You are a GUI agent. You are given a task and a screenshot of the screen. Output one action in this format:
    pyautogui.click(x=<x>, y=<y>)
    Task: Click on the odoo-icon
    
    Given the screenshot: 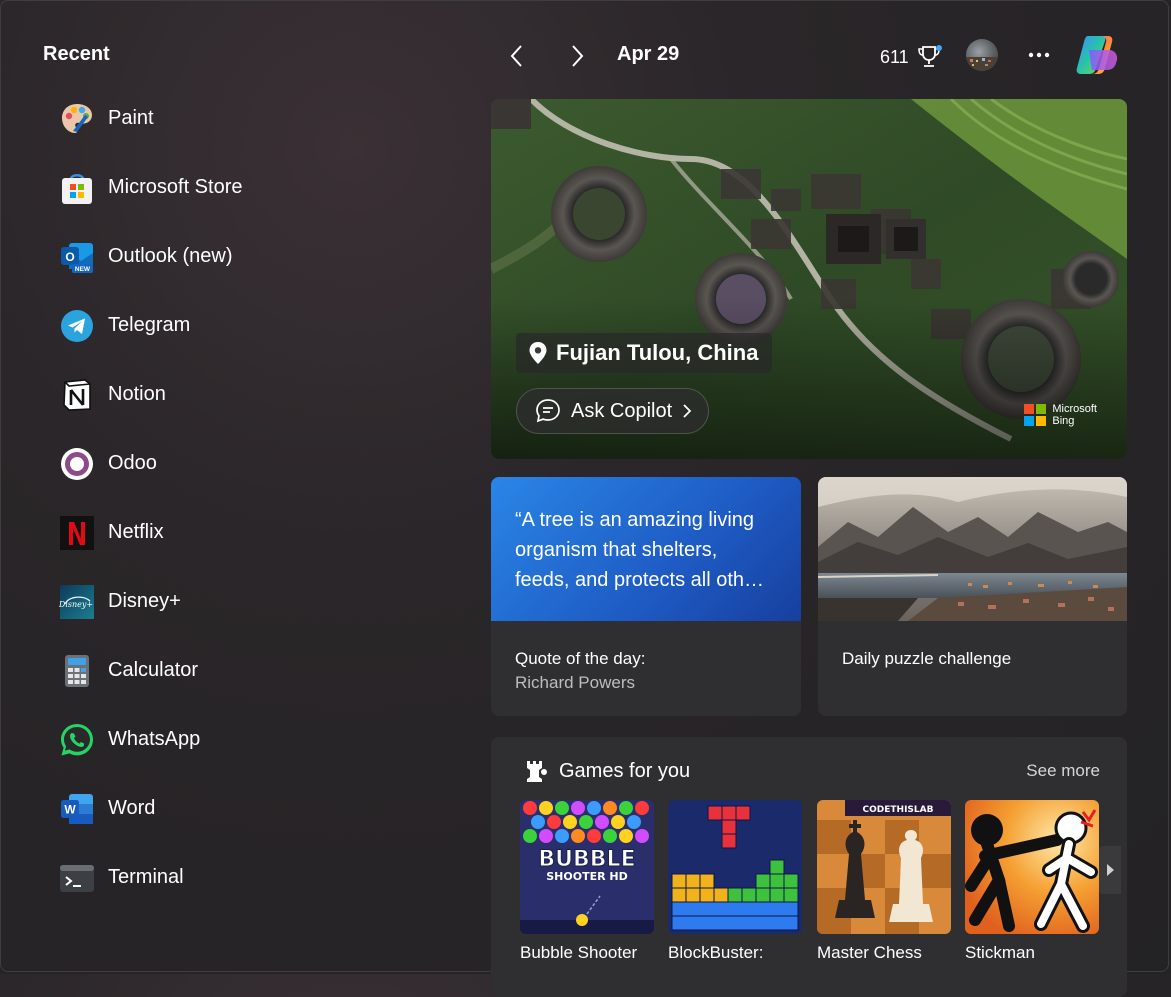 What is the action you would take?
    pyautogui.click(x=77, y=464)
    